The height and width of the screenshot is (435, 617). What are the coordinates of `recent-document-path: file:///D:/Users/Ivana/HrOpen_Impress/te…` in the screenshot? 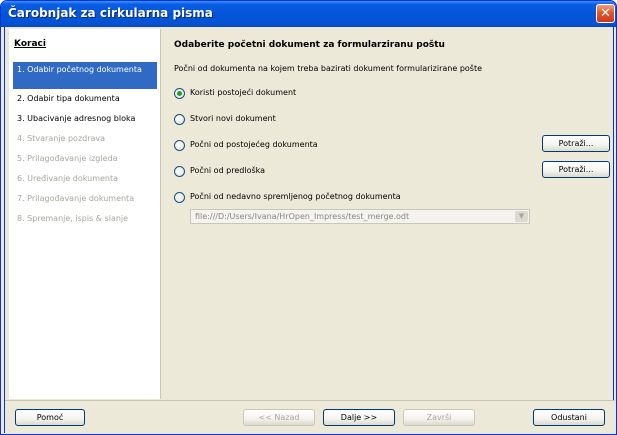 It's located at (302, 216).